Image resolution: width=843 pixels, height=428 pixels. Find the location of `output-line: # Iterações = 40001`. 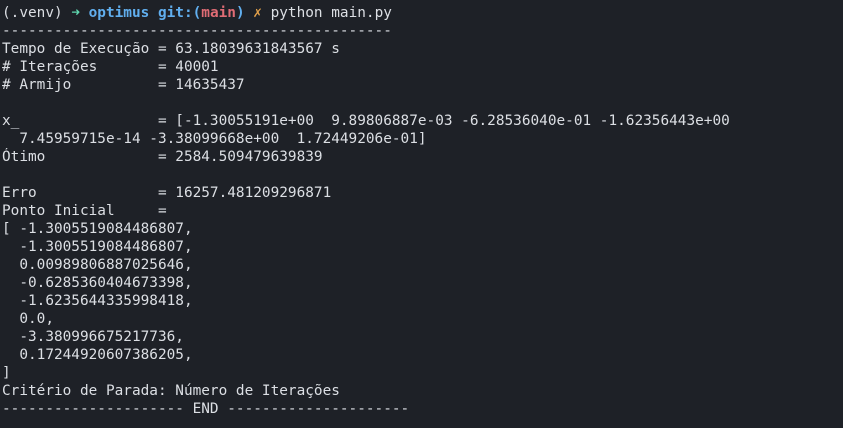

output-line: # Iterações = 40001 is located at coordinates (110, 67).